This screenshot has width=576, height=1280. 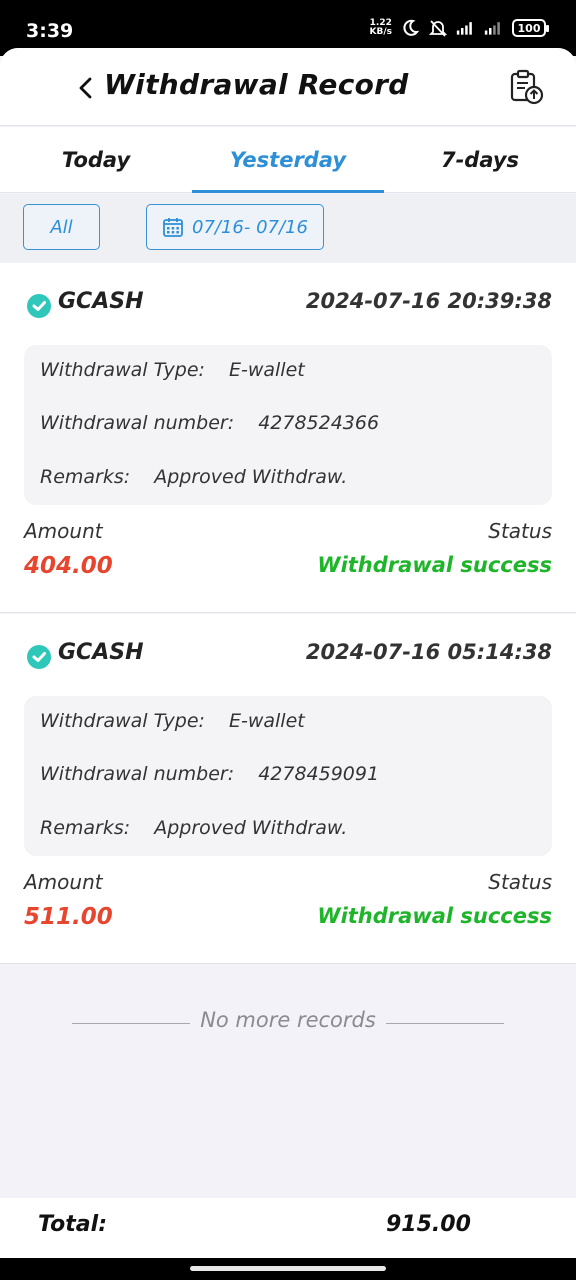 What do you see at coordinates (288, 1228) in the screenshot?
I see `total-footer: Total: 915.00` at bounding box center [288, 1228].